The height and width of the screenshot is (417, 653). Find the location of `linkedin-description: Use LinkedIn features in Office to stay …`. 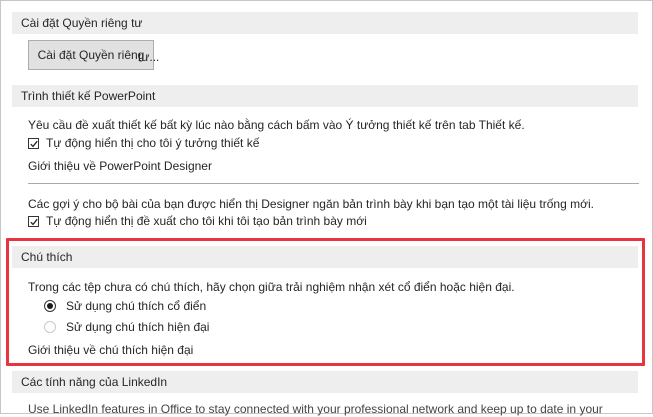

linkedin-description: Use LinkedIn features in Office to stay … is located at coordinates (315, 409).